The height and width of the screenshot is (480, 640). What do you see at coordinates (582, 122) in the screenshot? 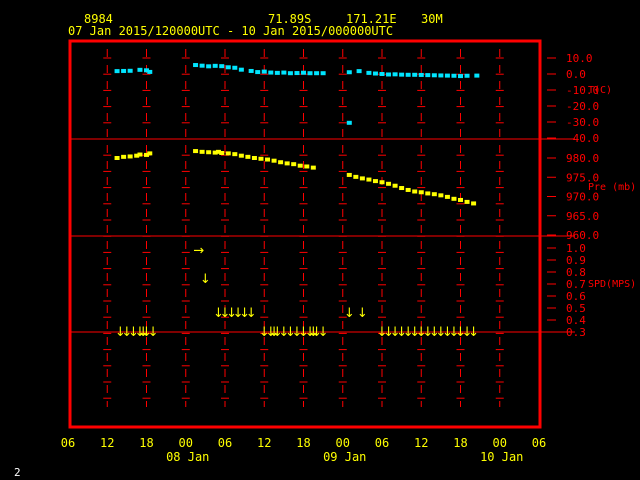
I see `temperature-ytick-label: -30.0` at bounding box center [582, 122].